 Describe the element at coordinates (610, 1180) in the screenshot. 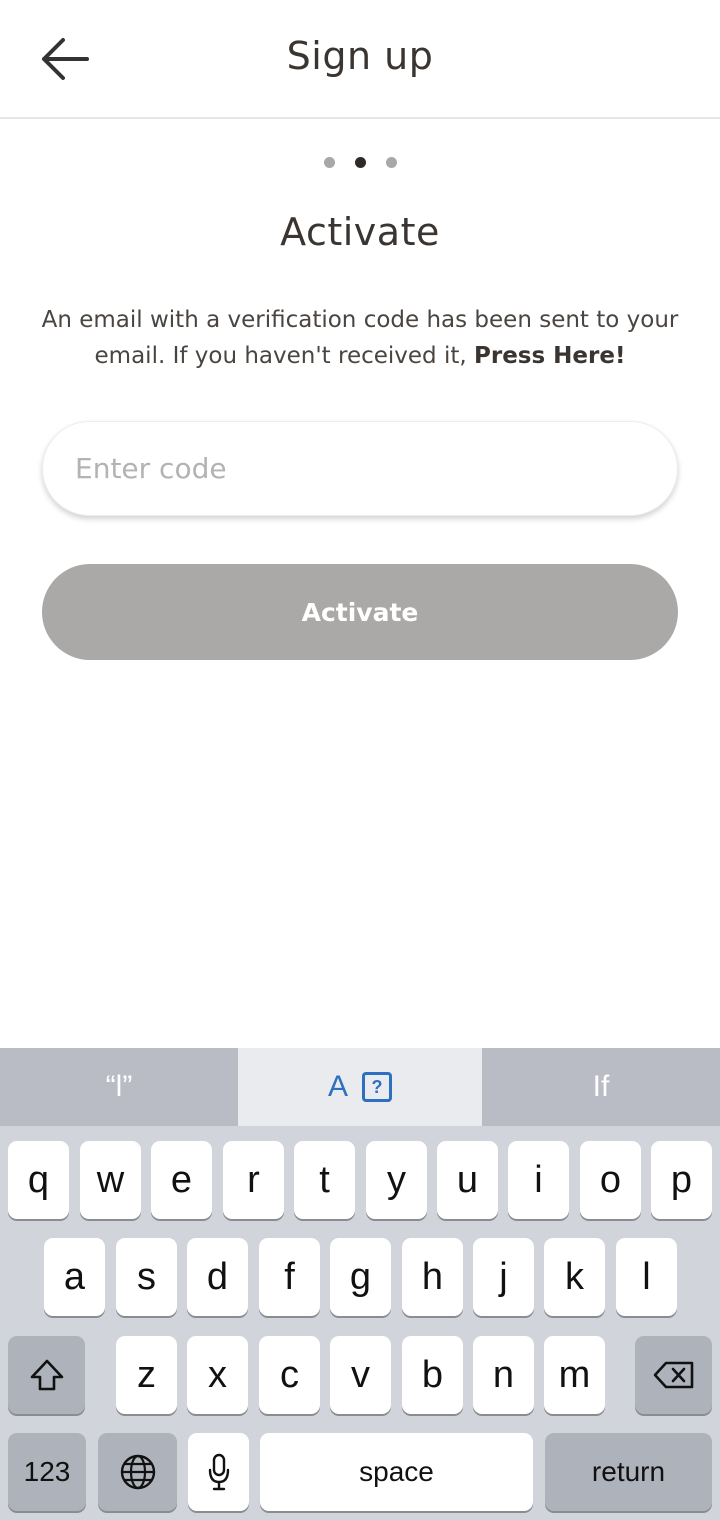

I see `key-o: o` at that location.